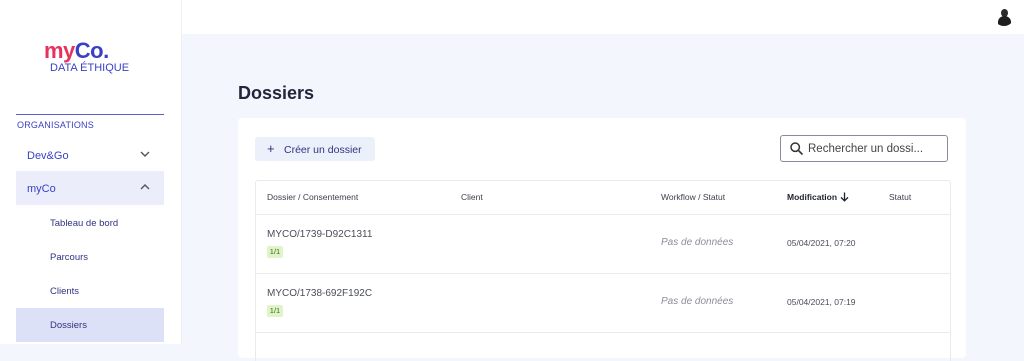 This screenshot has height=361, width=1024. I want to click on sort-descending-icon, so click(844, 197).